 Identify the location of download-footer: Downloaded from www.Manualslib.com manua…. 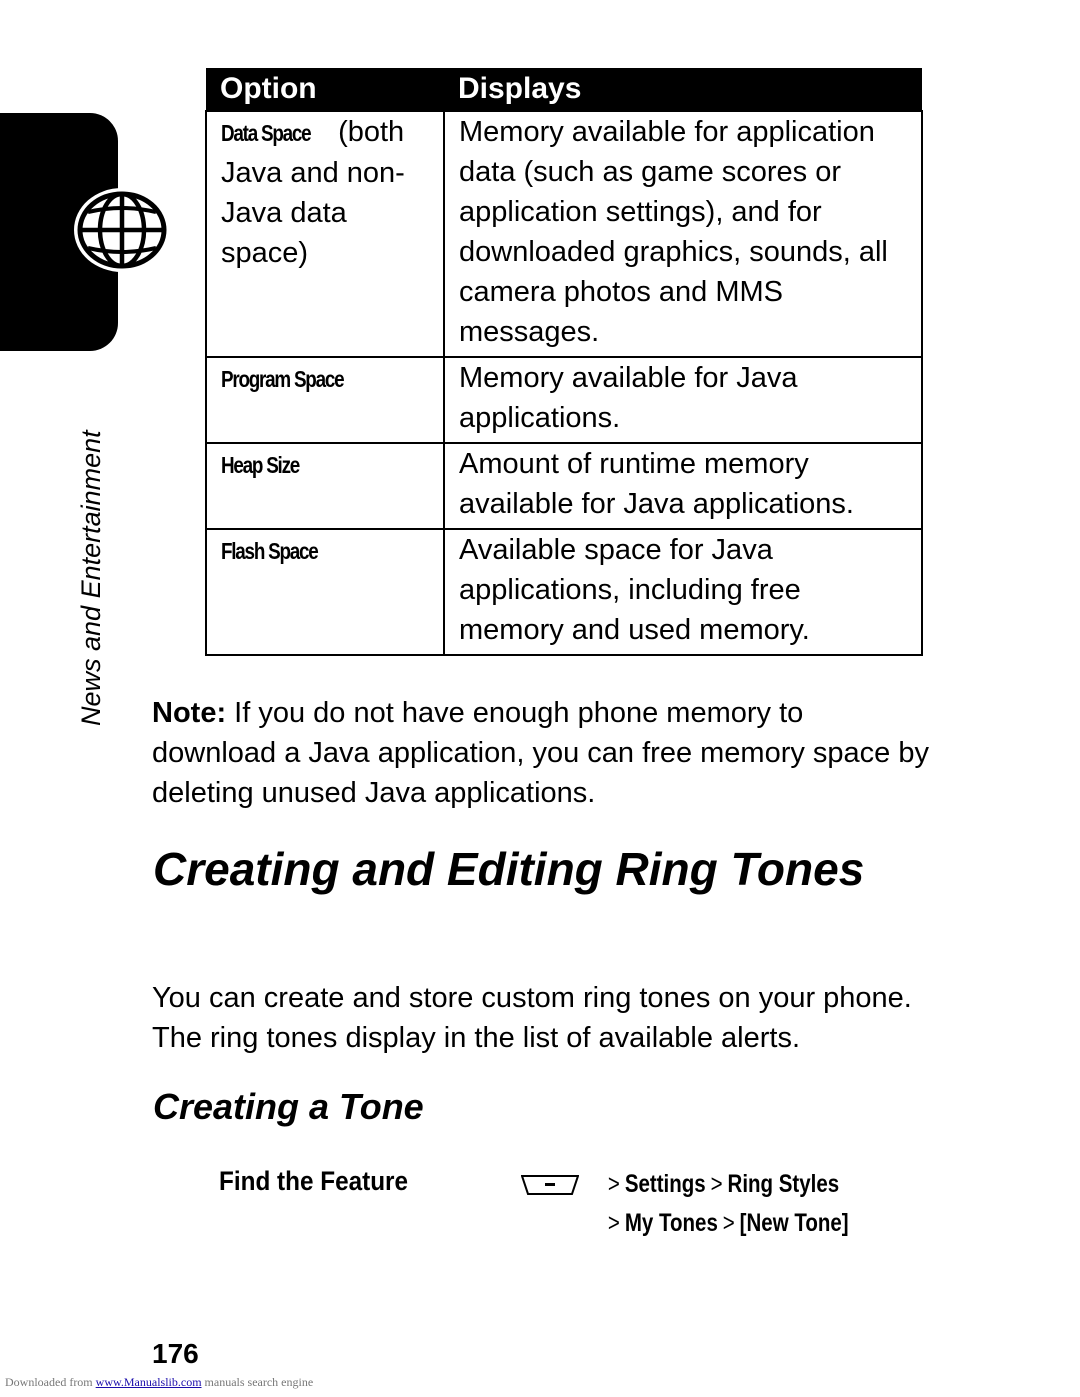
(159, 1382).